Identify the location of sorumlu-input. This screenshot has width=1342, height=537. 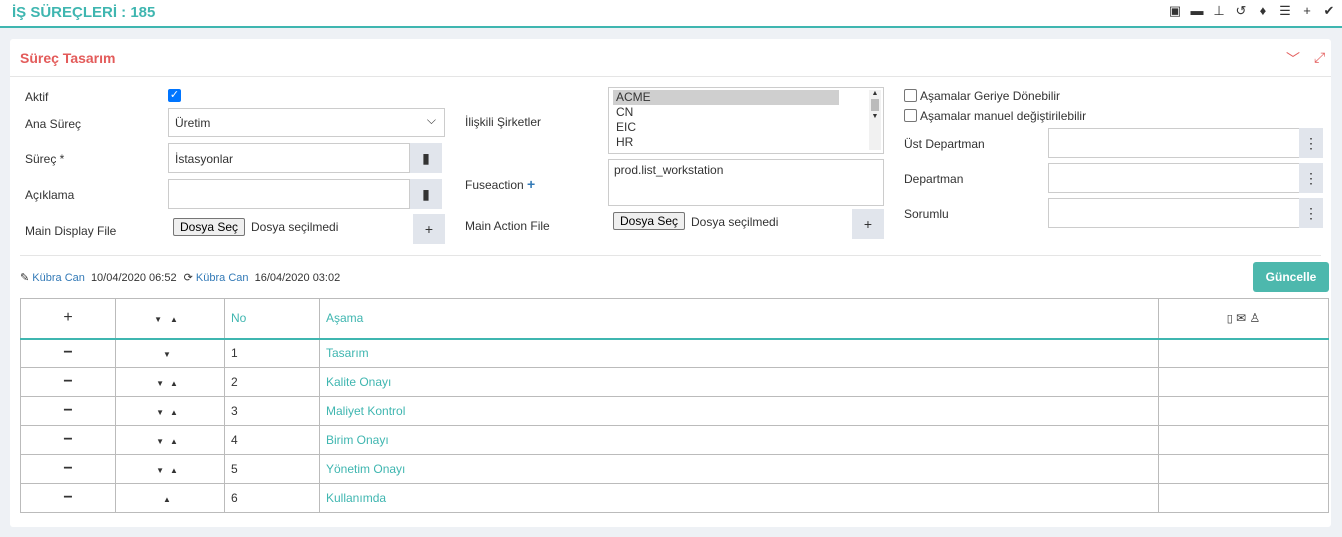
(1174, 213).